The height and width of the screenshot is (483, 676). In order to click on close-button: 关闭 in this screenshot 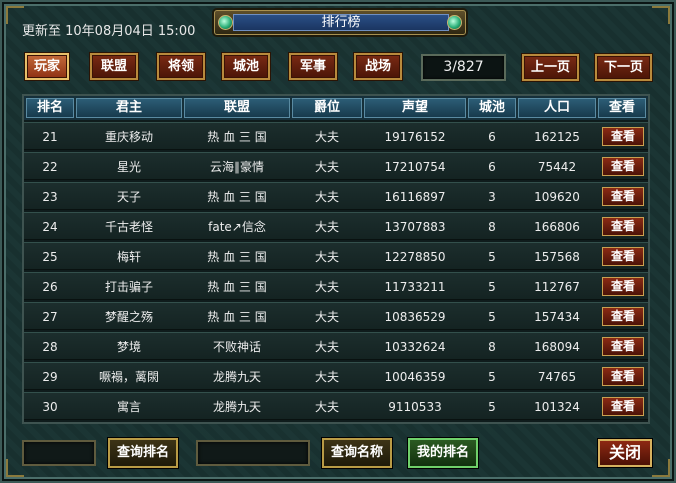, I will do `click(625, 453)`.